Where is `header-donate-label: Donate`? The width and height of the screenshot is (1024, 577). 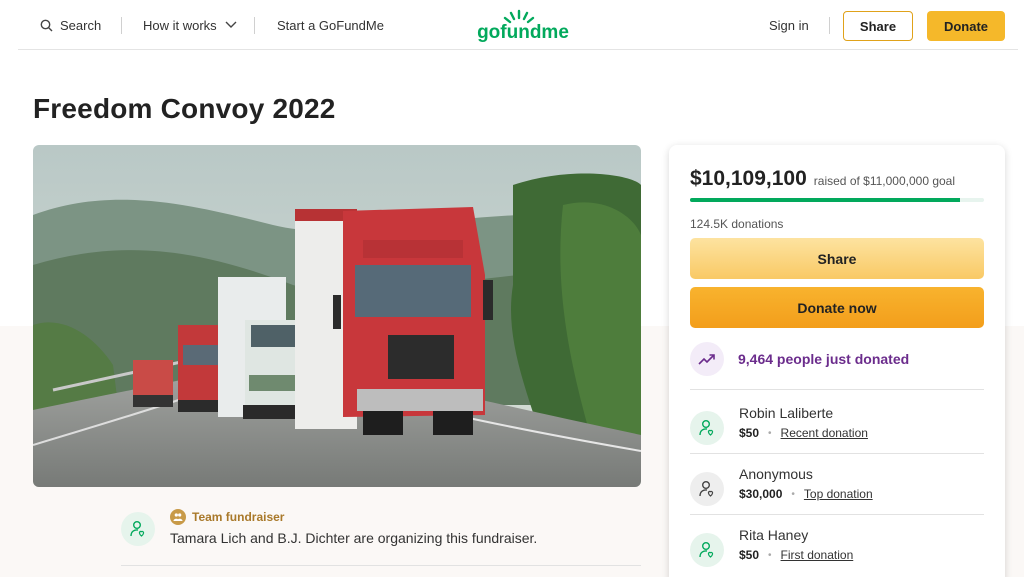 header-donate-label: Donate is located at coordinates (966, 26).